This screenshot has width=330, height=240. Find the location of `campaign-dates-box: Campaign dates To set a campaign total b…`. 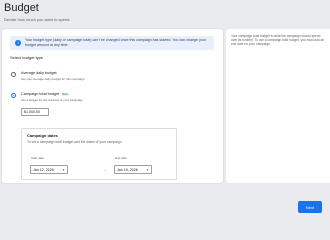

campaign-dates-box: Campaign dates To set a campaign total b… is located at coordinates (99, 154).